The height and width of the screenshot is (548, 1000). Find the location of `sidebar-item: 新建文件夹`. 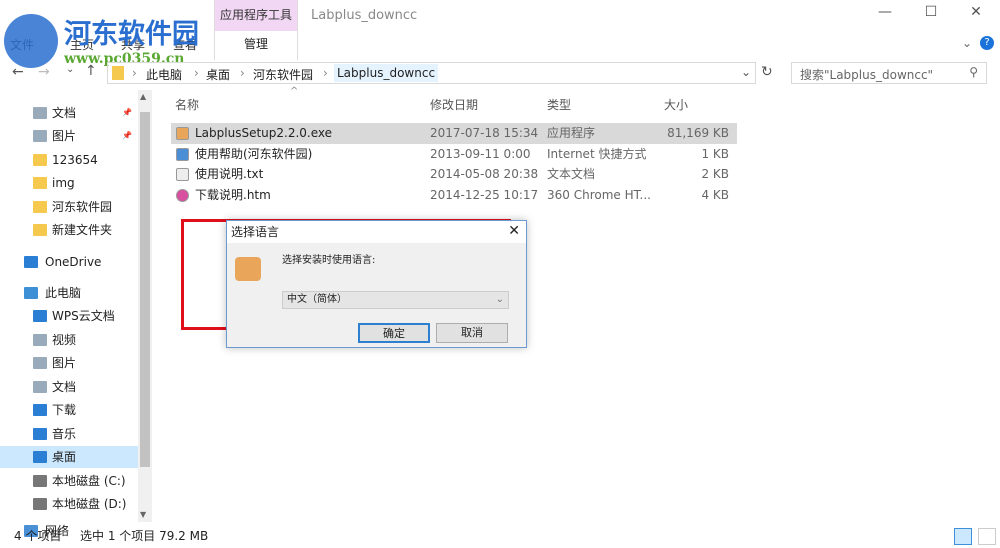

sidebar-item: 新建文件夹 is located at coordinates (69, 230).